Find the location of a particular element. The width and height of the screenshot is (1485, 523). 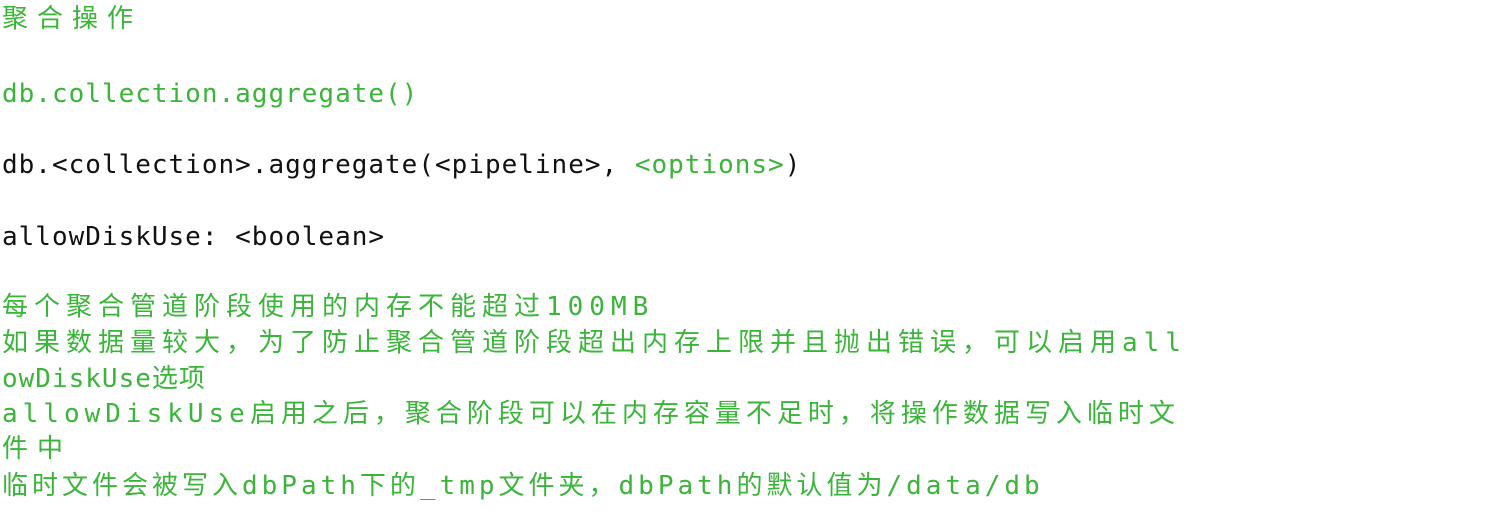

signature-options: <options> is located at coordinates (709, 165).